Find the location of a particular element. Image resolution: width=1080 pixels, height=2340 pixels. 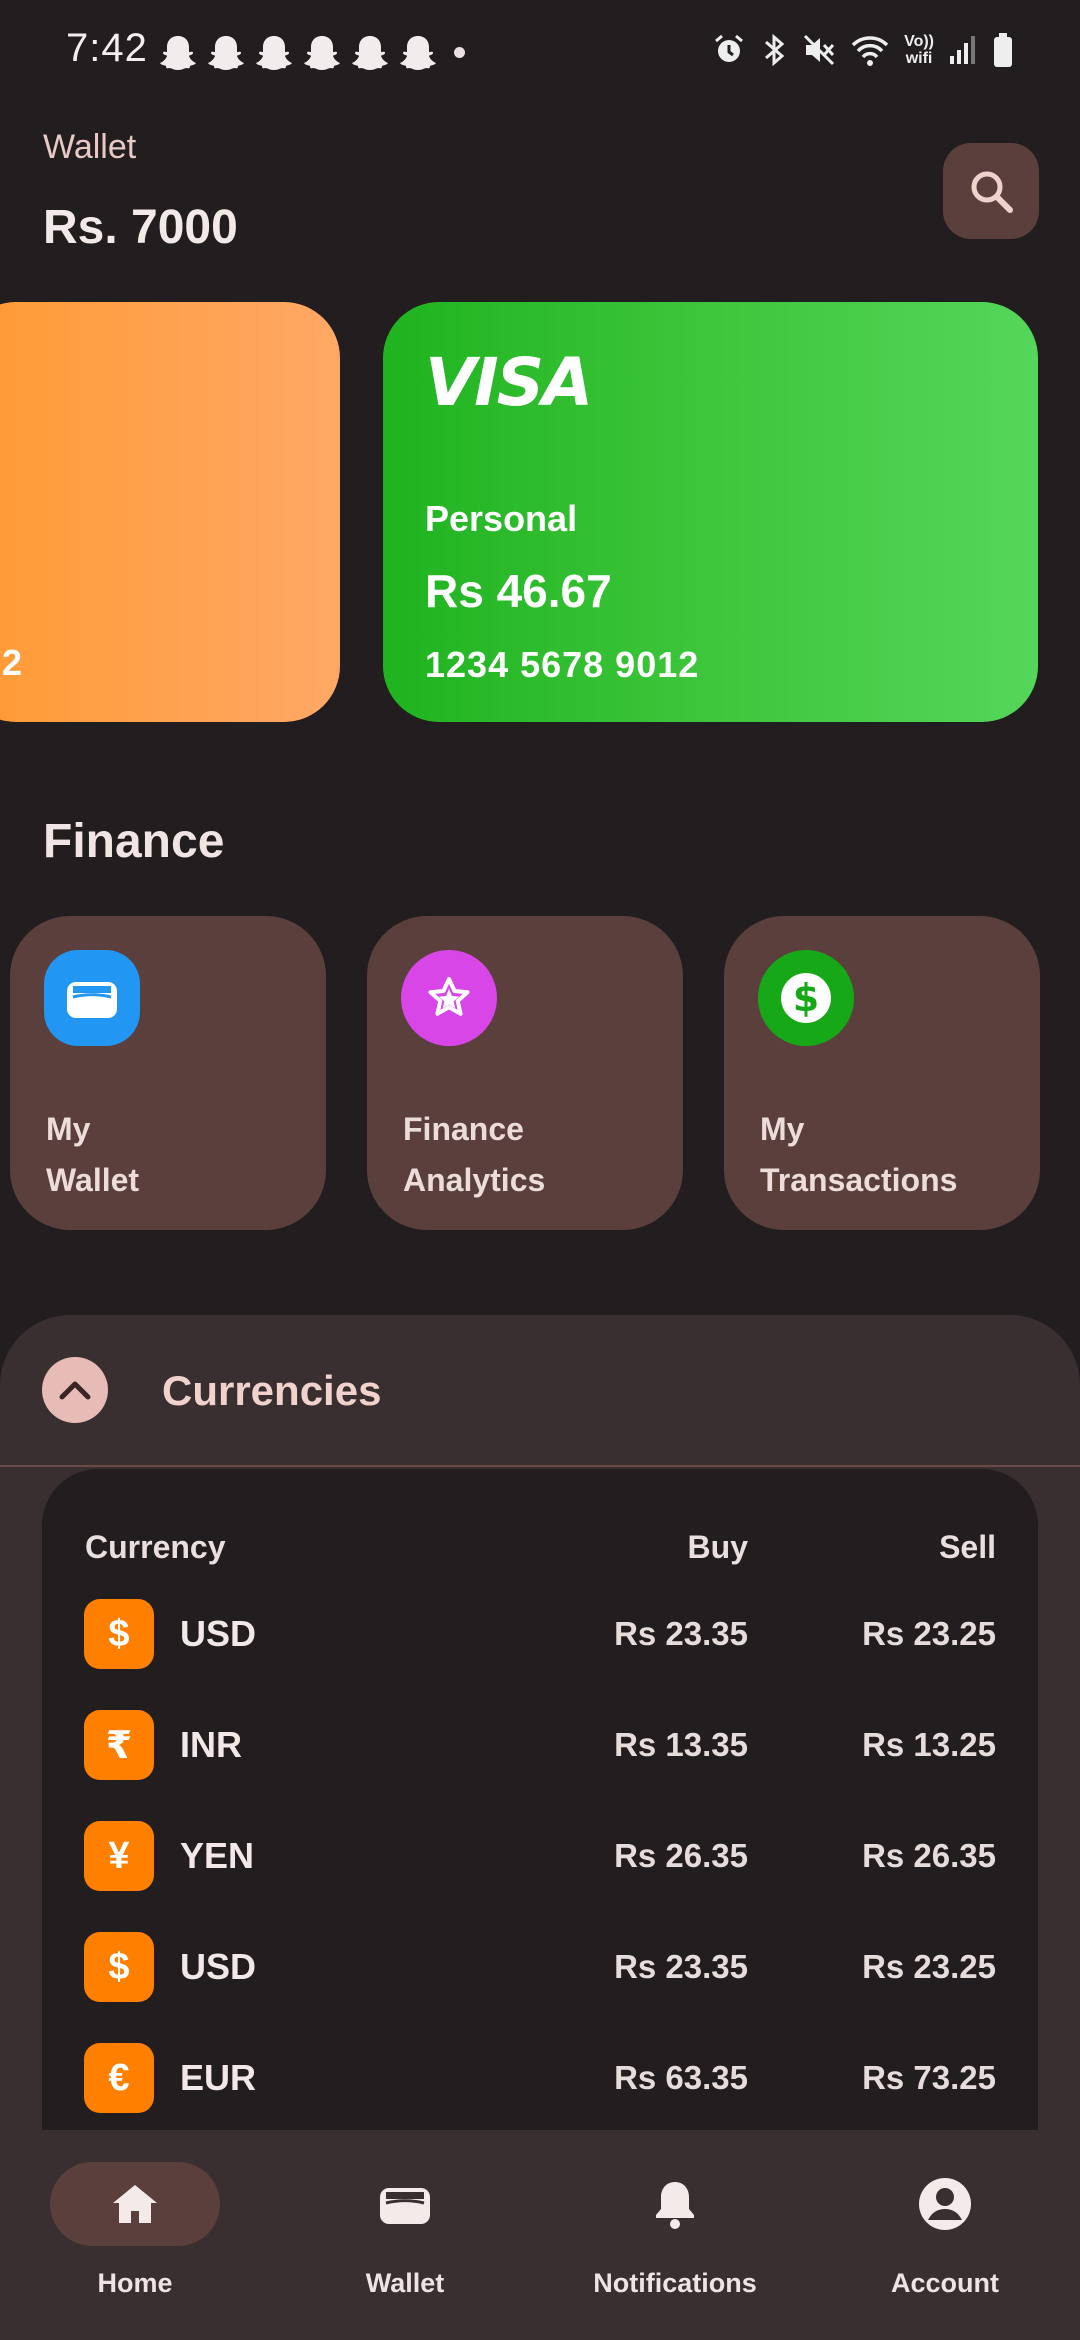

currencies-title: Currencies is located at coordinates (272, 1390).